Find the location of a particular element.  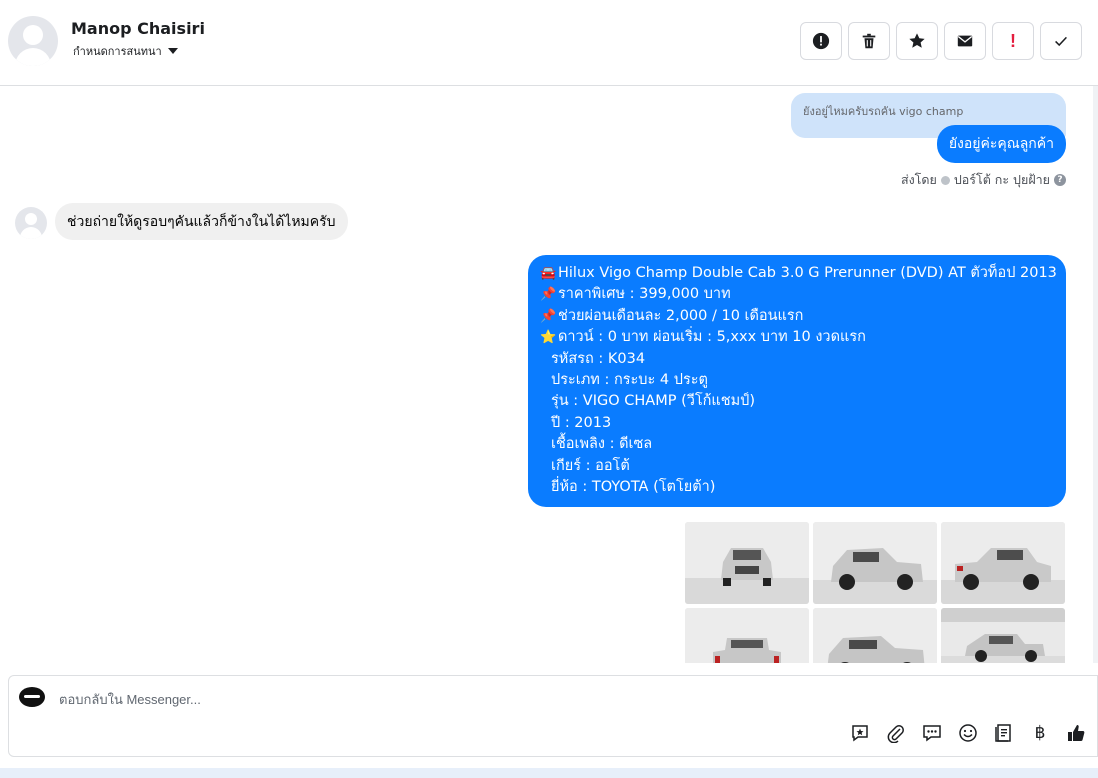

quick-replies-button is located at coordinates (932, 733).